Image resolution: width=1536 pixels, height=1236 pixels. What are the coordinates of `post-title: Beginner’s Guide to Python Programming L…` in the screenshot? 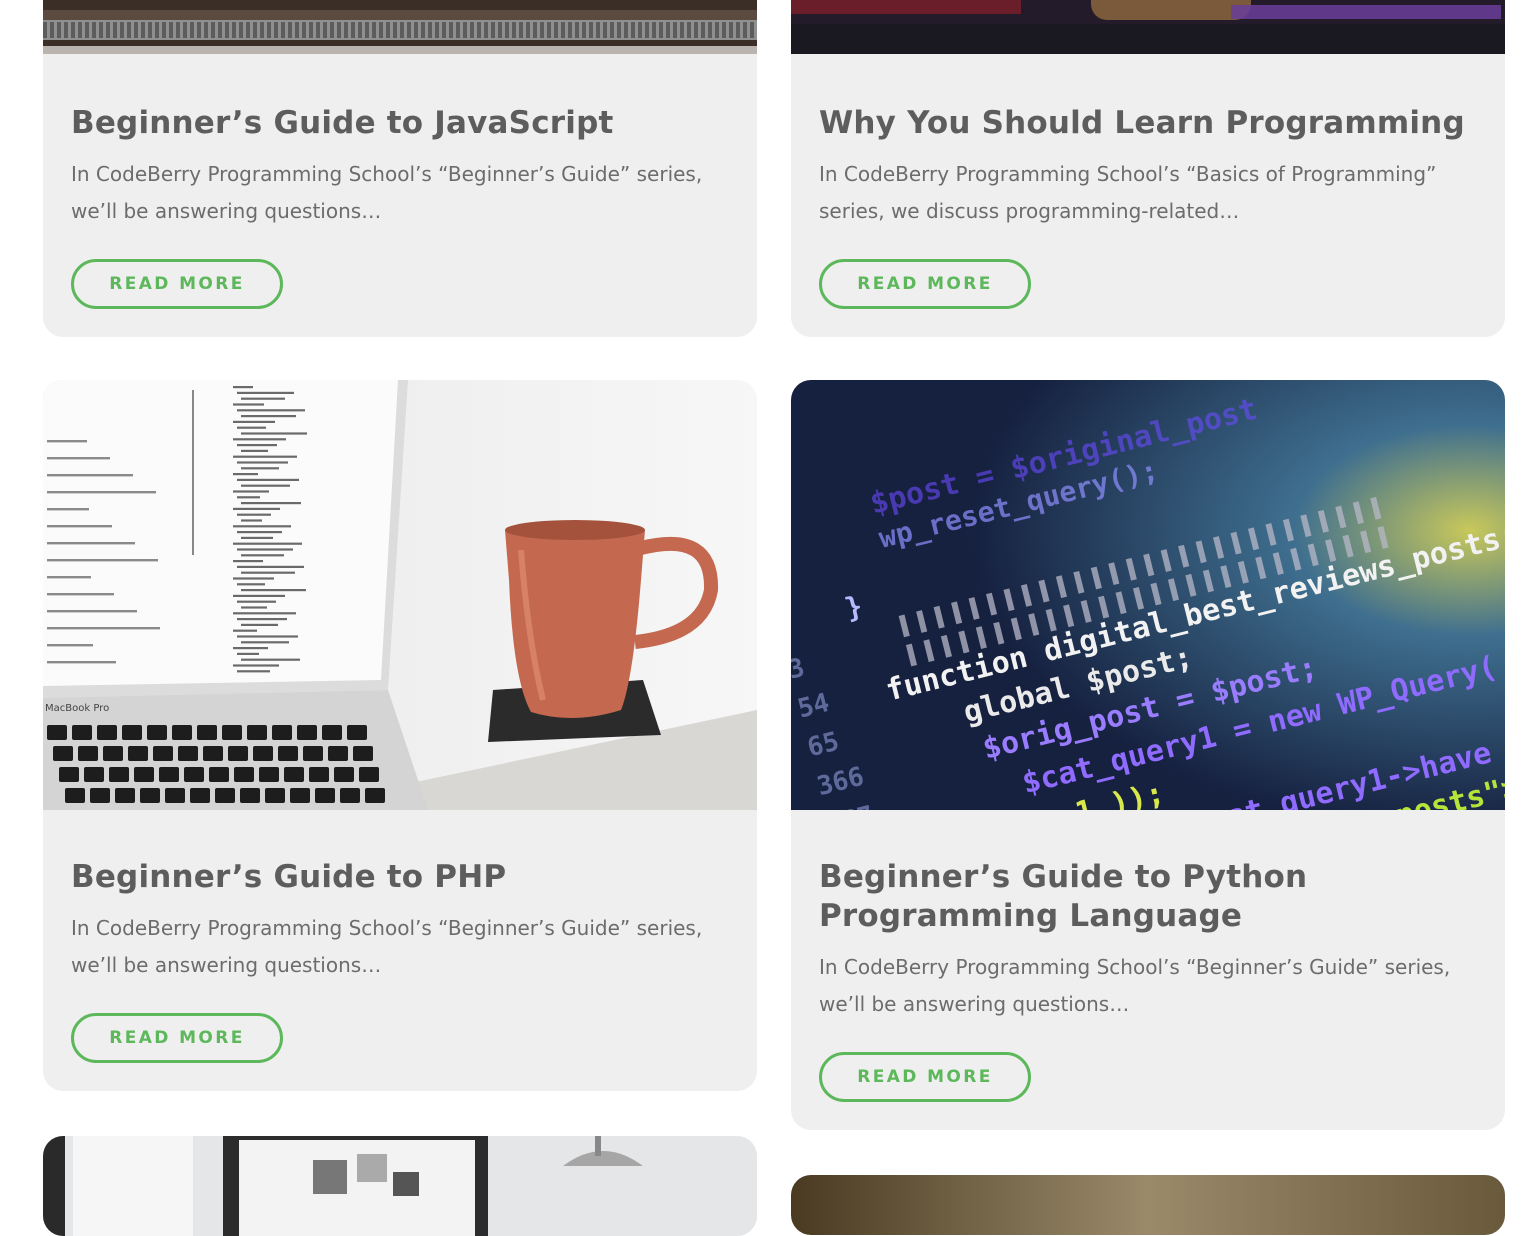 It's located at (1149, 897).